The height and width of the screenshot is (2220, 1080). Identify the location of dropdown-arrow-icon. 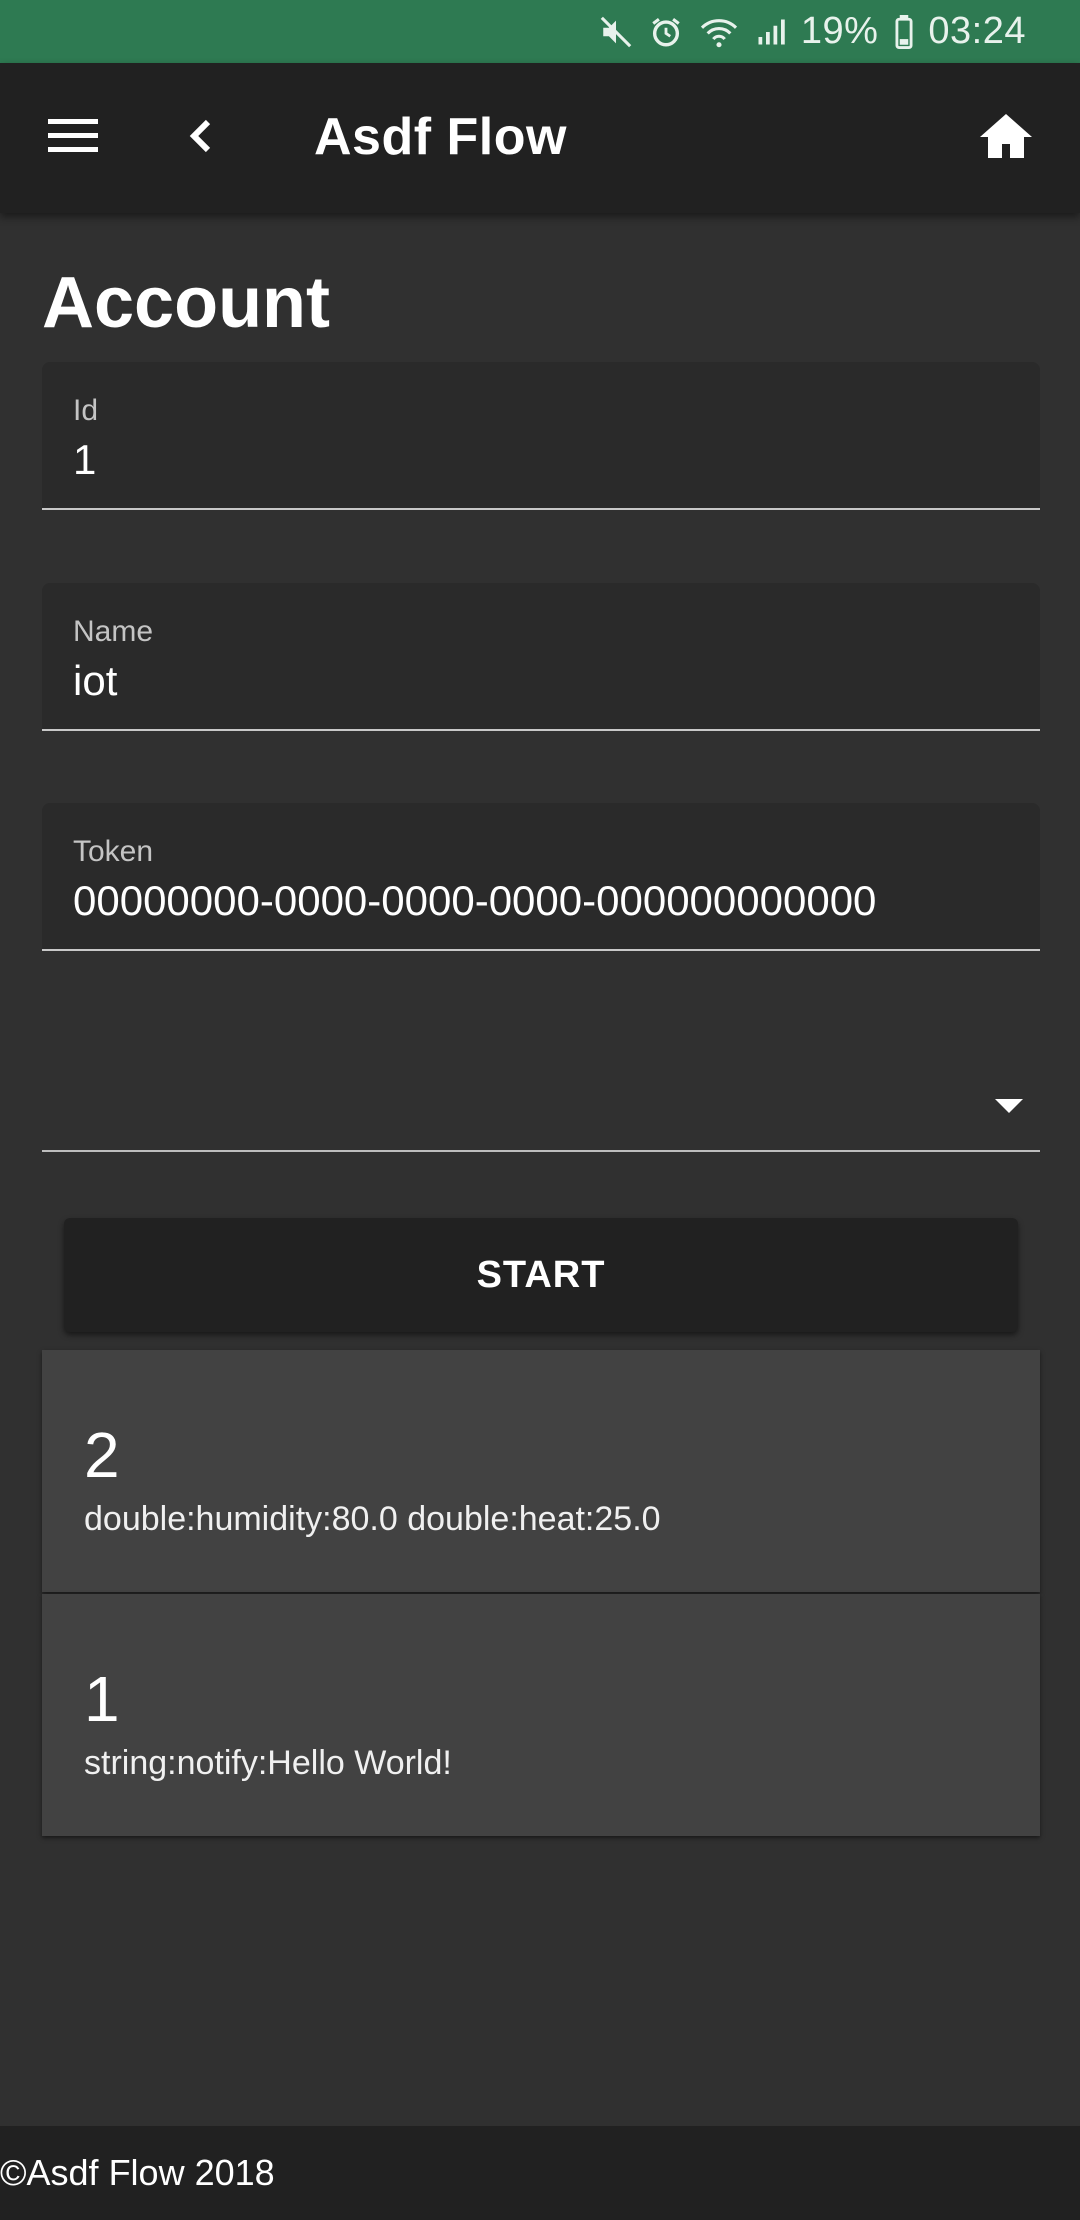
(1009, 1108).